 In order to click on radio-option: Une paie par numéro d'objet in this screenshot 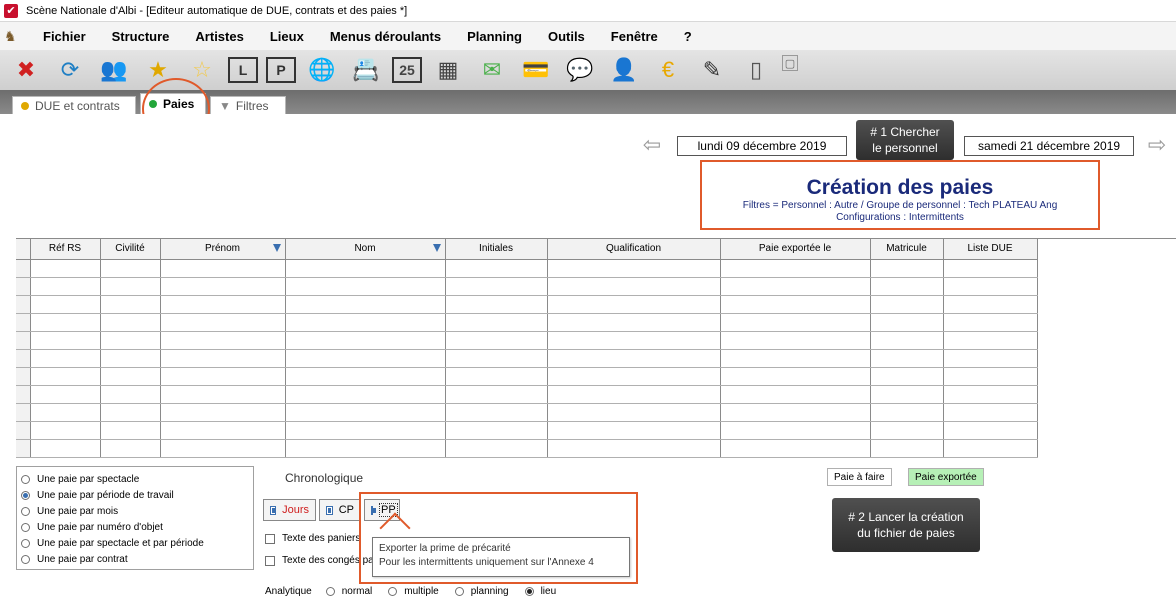, I will do `click(135, 527)`.